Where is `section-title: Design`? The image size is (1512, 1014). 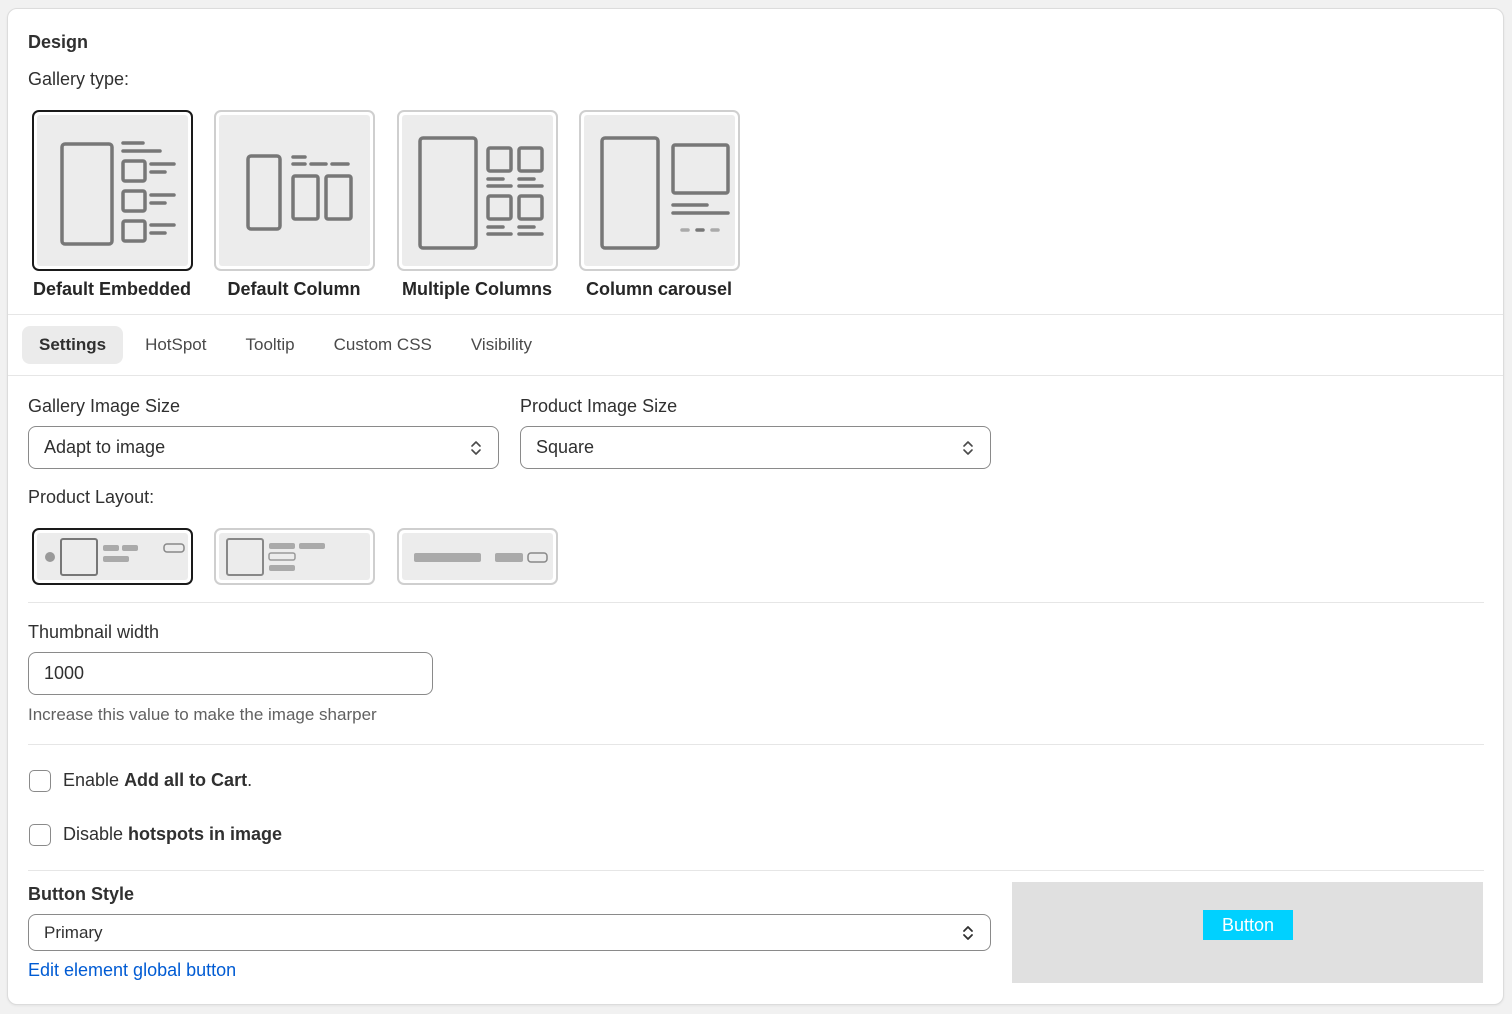
section-title: Design is located at coordinates (58, 42).